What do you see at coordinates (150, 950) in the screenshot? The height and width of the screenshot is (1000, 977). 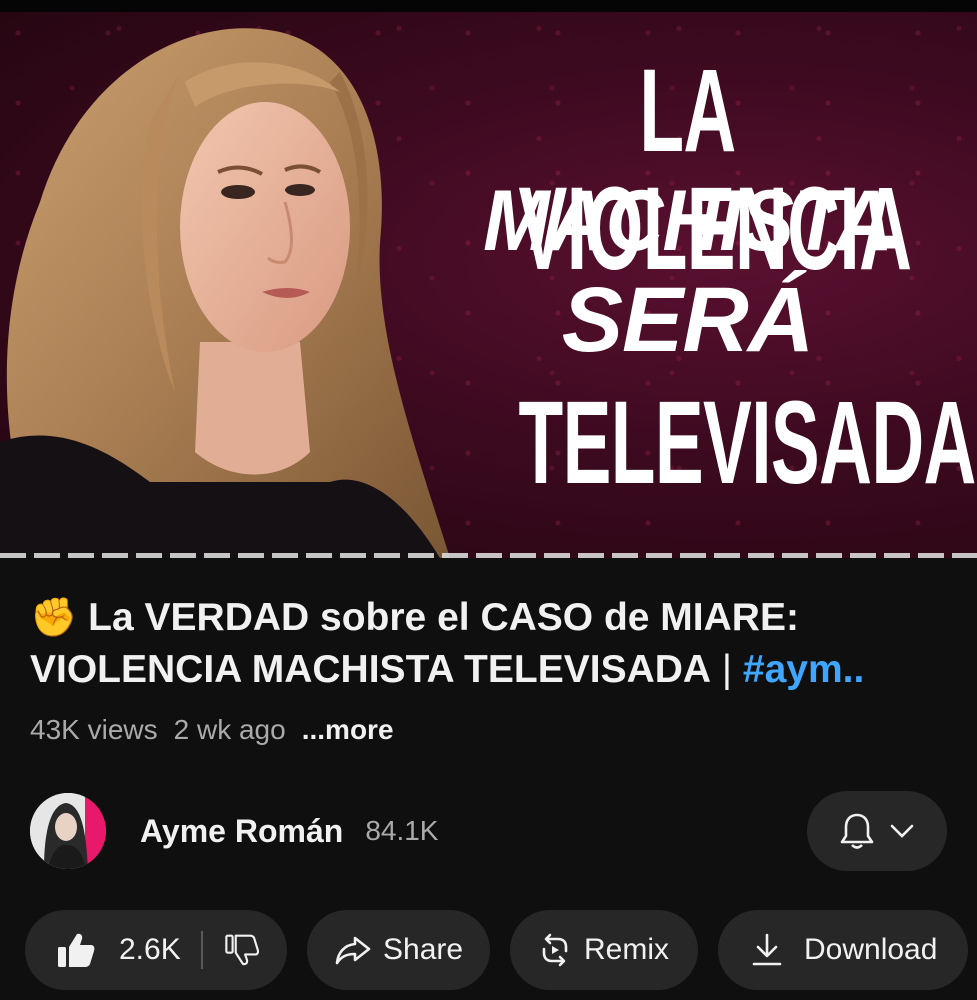 I see `like-count: 2.6K` at bounding box center [150, 950].